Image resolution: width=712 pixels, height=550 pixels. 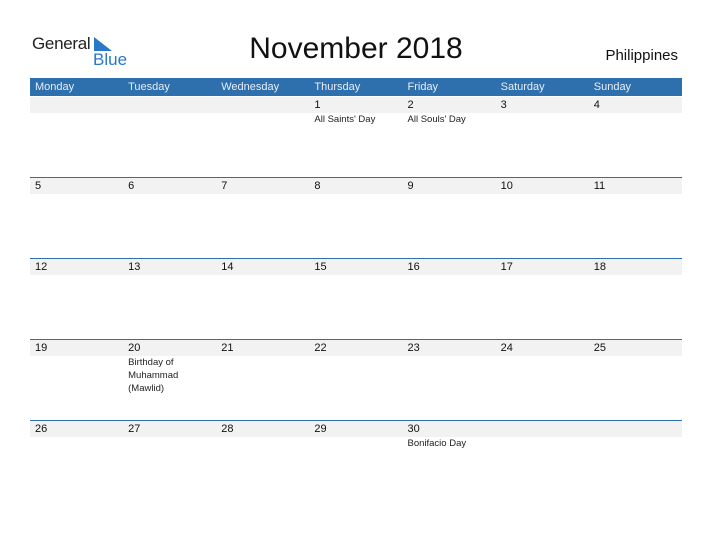 I want to click on day-number: 13, so click(x=134, y=267).